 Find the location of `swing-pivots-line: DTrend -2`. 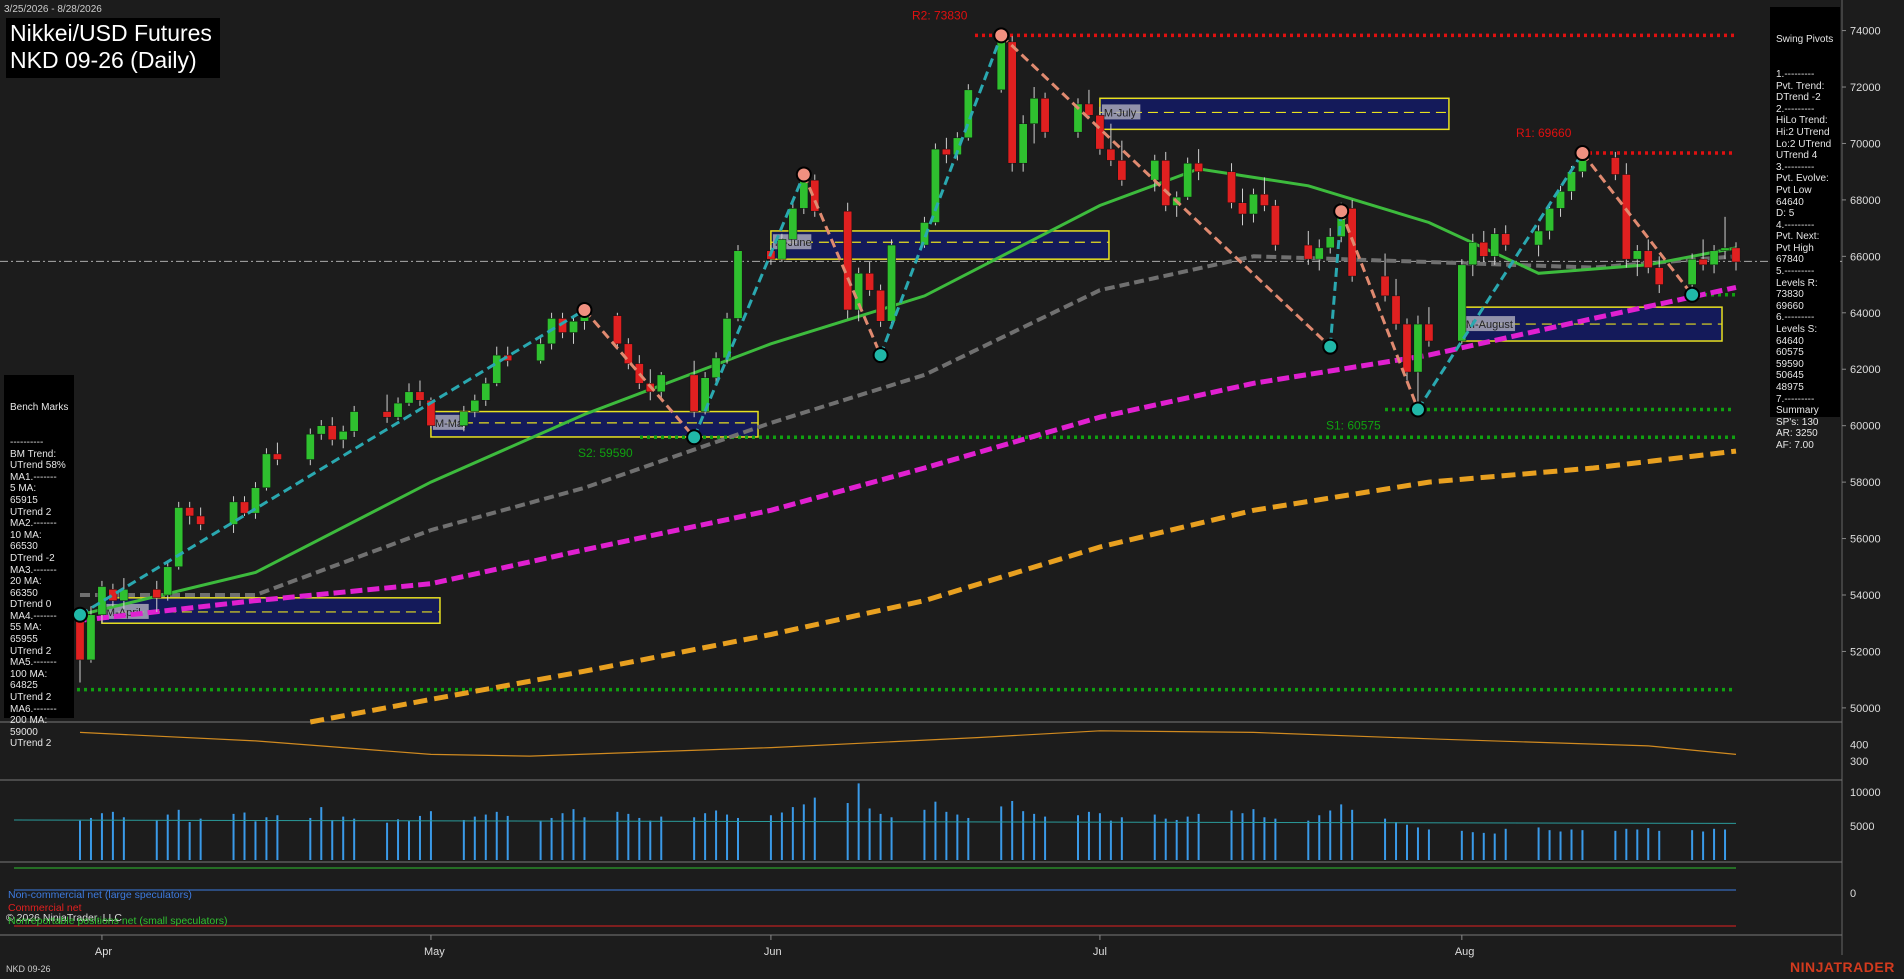

swing-pivots-line: DTrend -2 is located at coordinates (1798, 98).